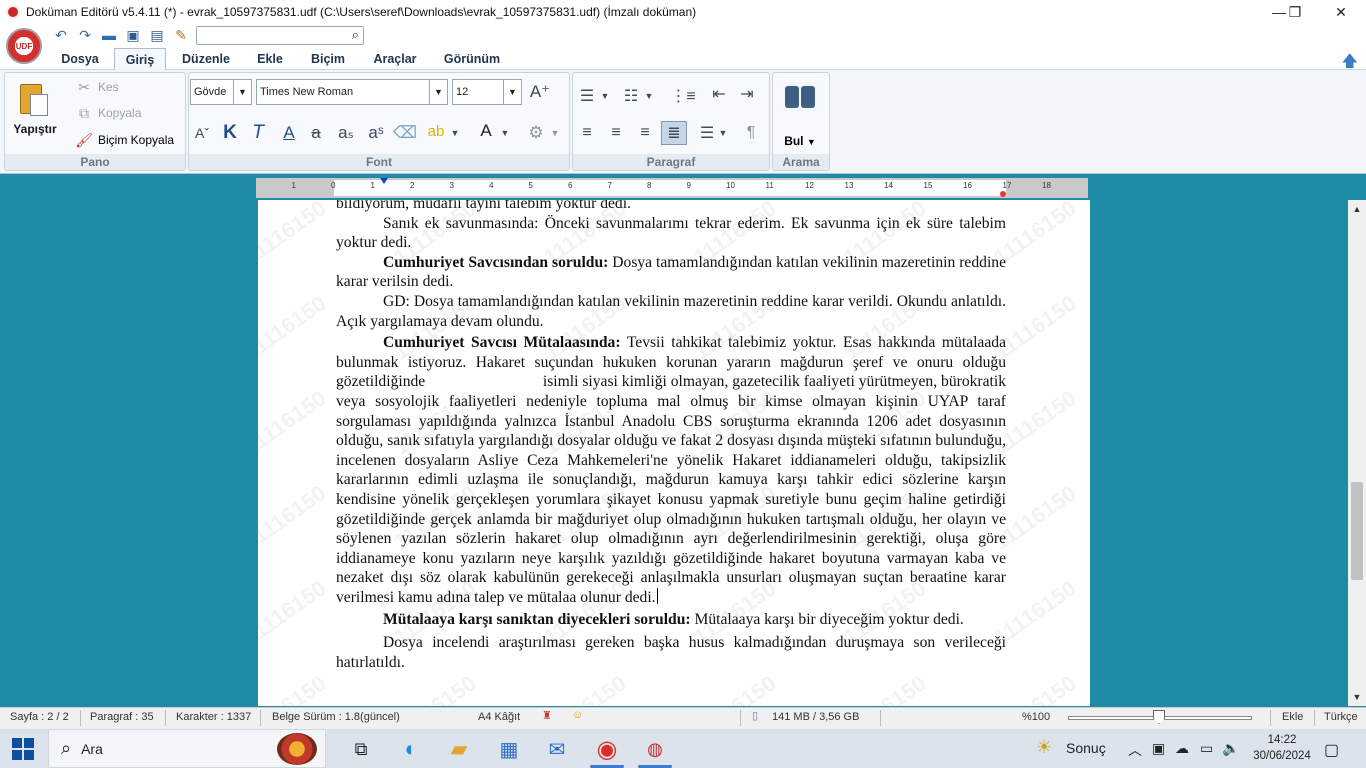 This screenshot has width=1366, height=768. What do you see at coordinates (540, 92) in the screenshot?
I see `grow-font-icon: A⁺` at bounding box center [540, 92].